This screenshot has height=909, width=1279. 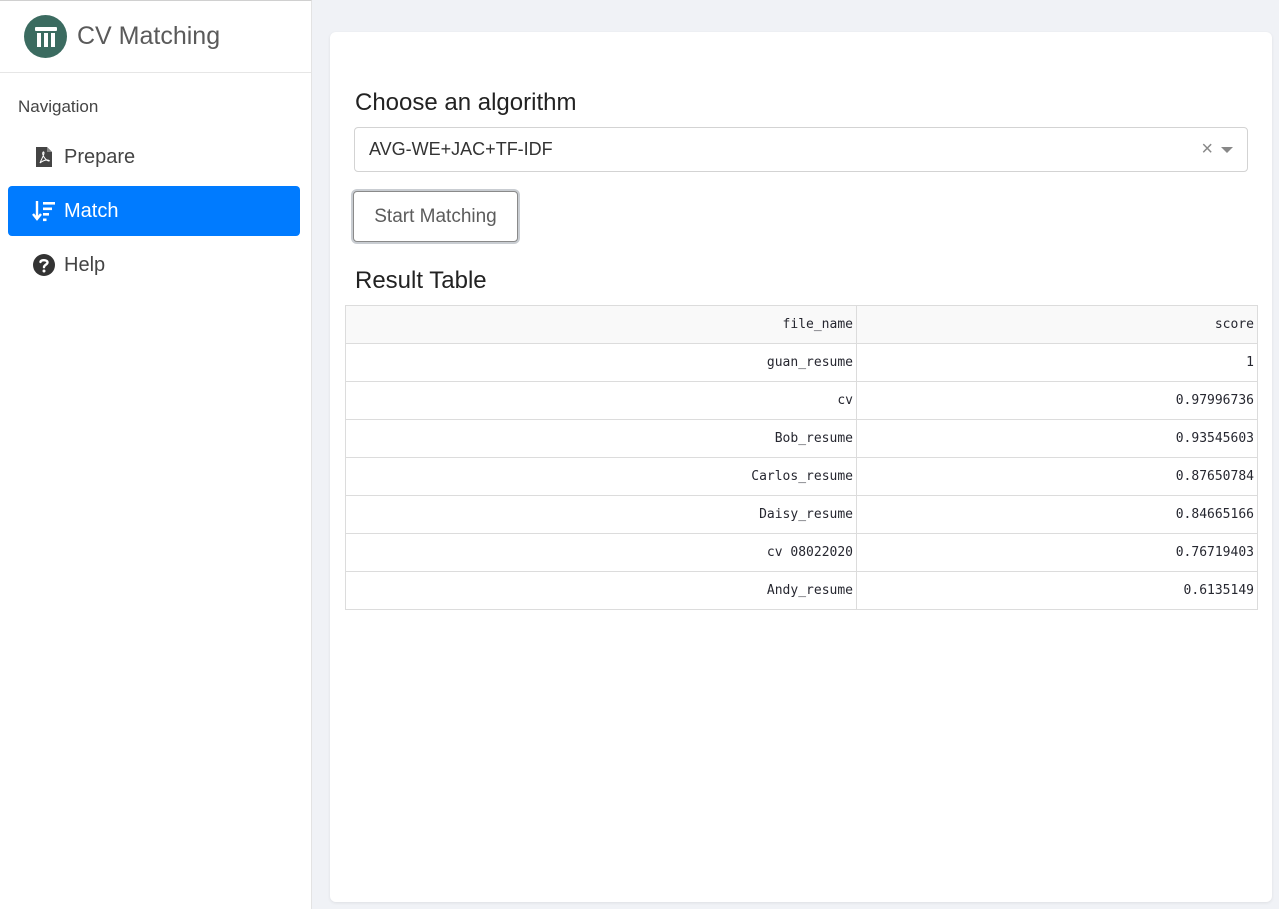 What do you see at coordinates (44, 211) in the screenshot?
I see `sort-amount-down-icon` at bounding box center [44, 211].